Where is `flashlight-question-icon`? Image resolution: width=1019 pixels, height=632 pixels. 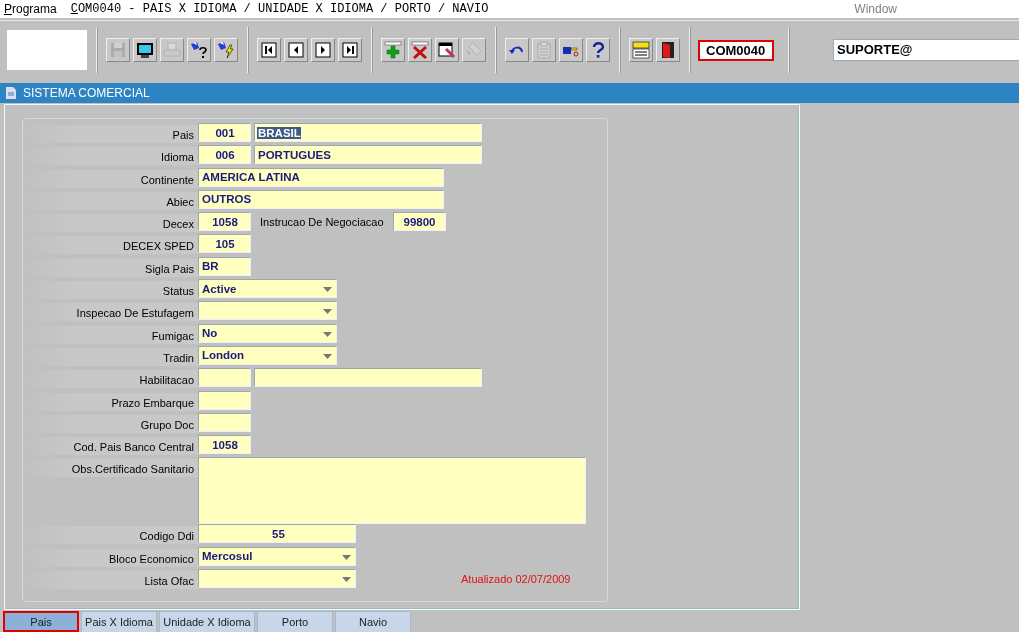 flashlight-question-icon is located at coordinates (199, 50).